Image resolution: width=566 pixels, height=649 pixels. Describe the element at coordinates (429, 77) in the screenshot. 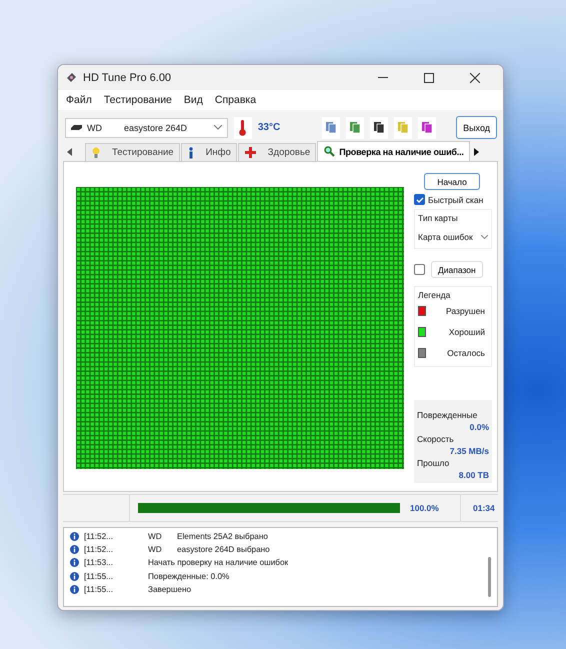

I see `maximize-icon` at that location.